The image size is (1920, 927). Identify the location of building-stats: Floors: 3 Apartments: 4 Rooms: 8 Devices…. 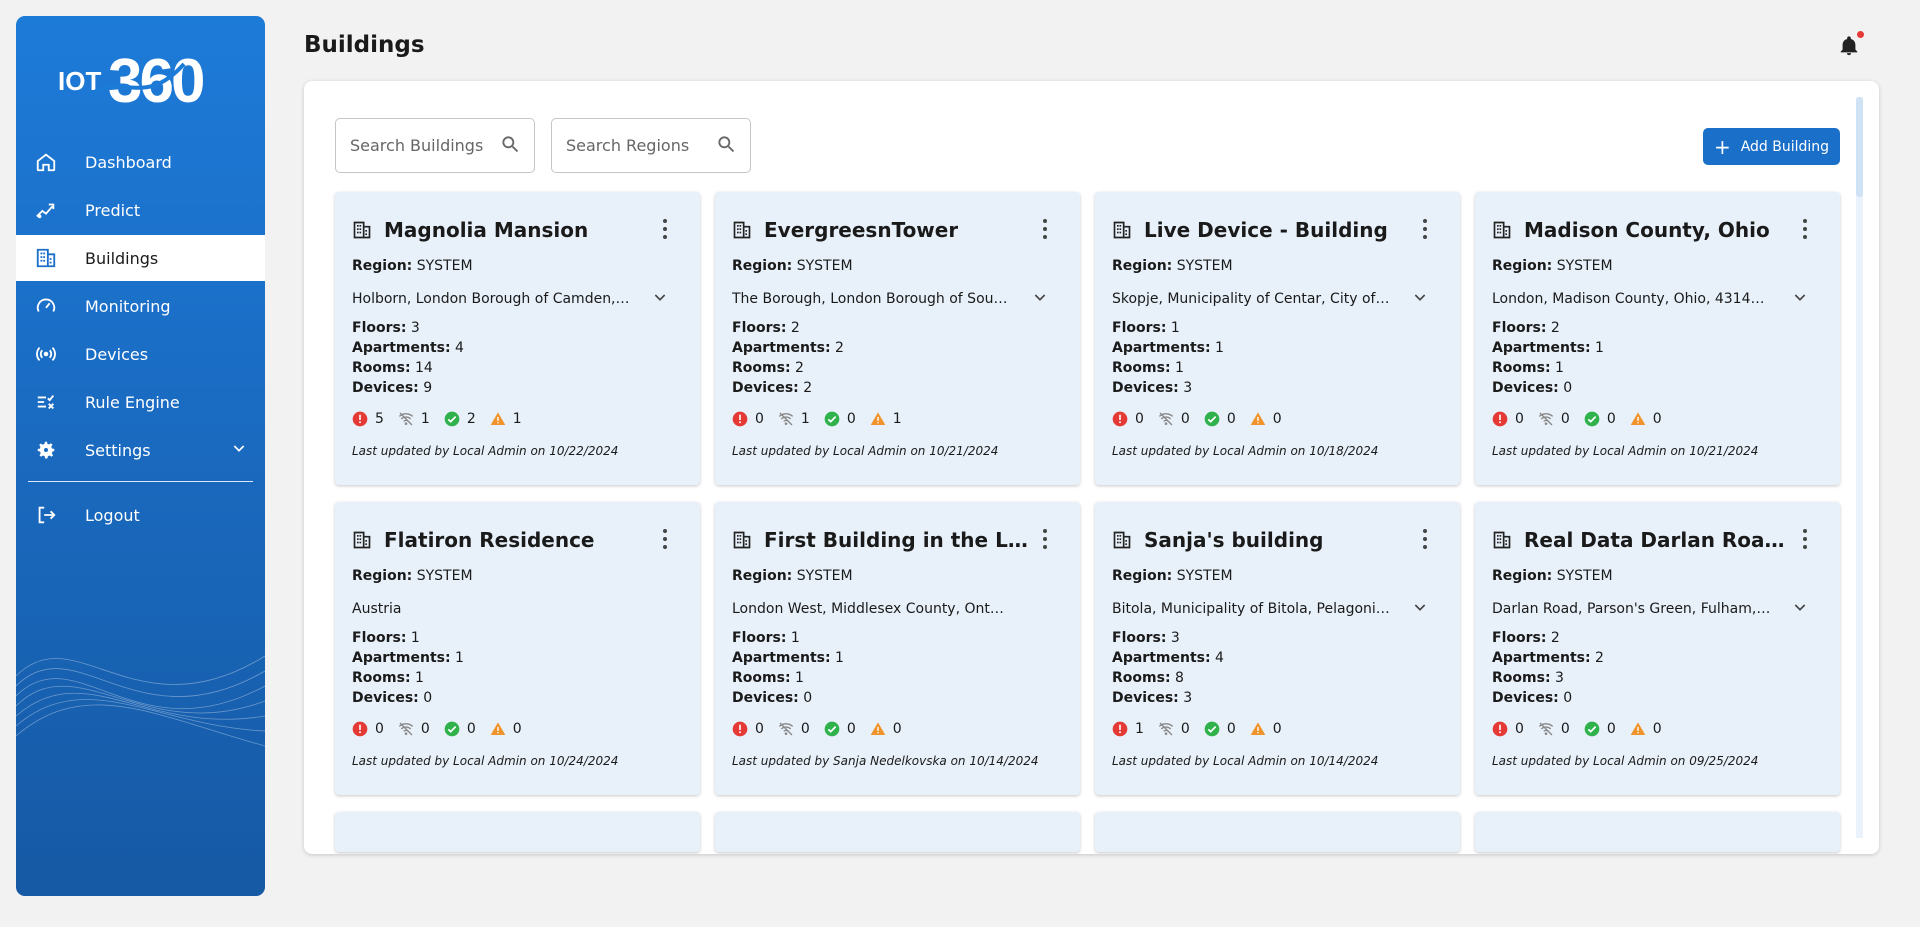
(1277, 668).